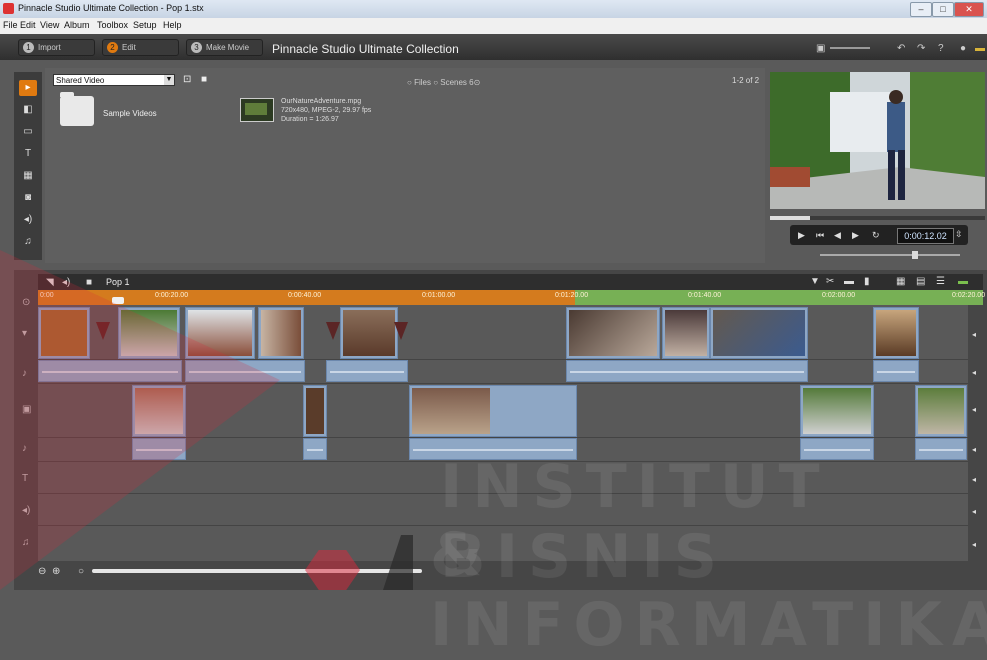  What do you see at coordinates (876, 235) in the screenshot?
I see `loop-icon: ↻` at bounding box center [876, 235].